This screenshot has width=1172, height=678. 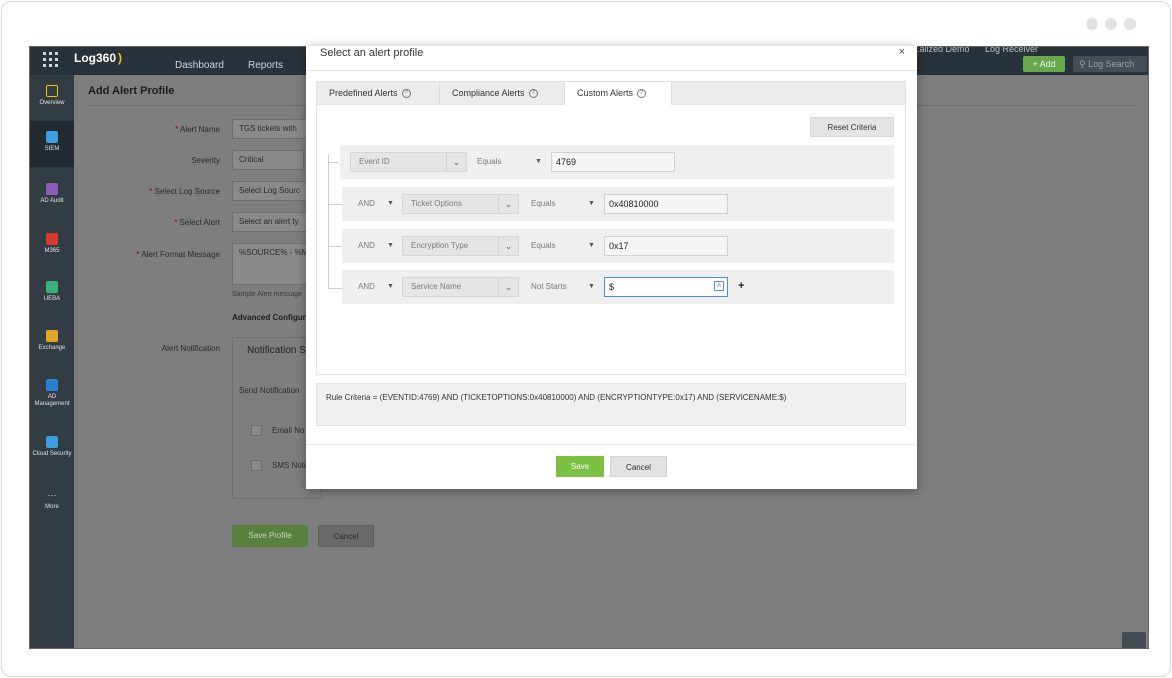 What do you see at coordinates (378, 93) in the screenshot?
I see `tab-predefined-alerts: Predefined Alerts?` at bounding box center [378, 93].